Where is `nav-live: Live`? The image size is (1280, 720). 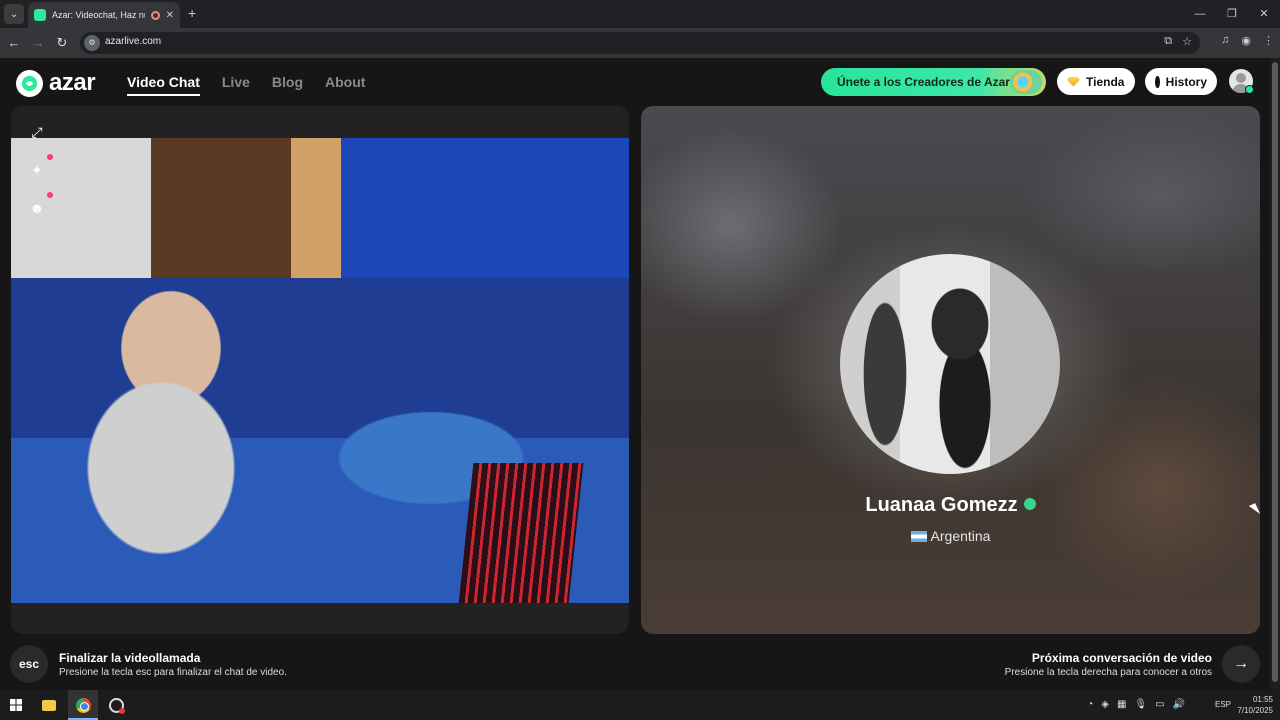
nav-live: Live is located at coordinates (236, 85).